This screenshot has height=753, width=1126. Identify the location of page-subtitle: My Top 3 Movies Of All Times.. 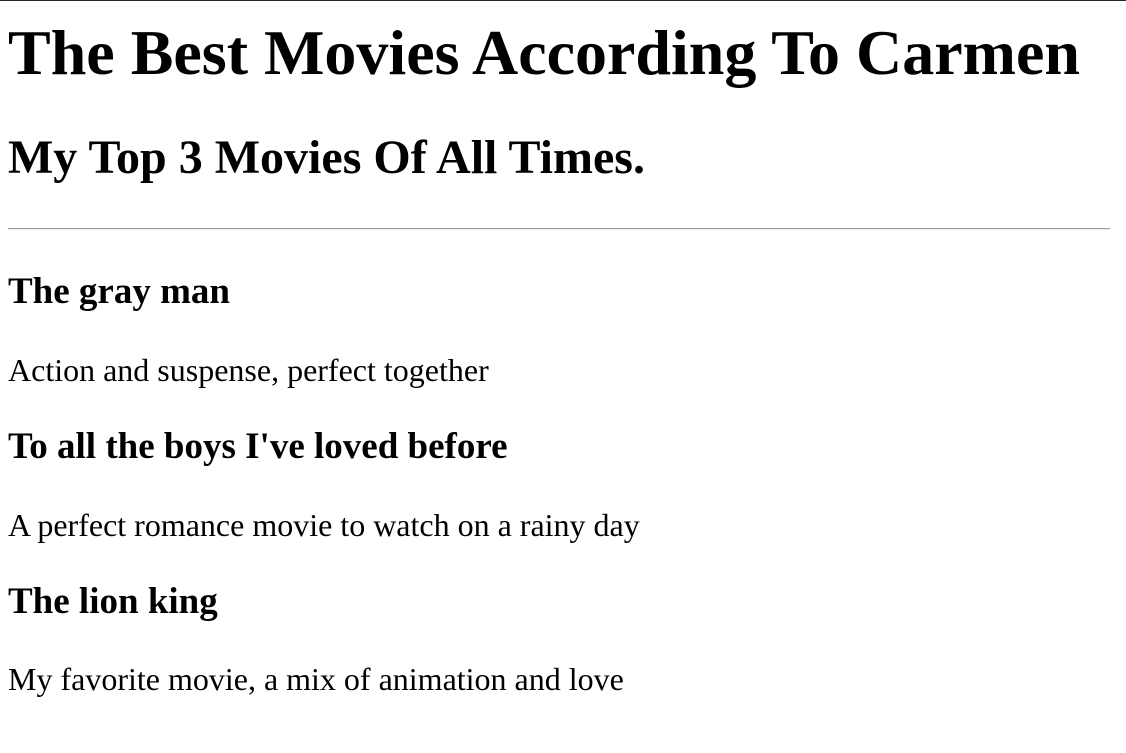
(326, 157).